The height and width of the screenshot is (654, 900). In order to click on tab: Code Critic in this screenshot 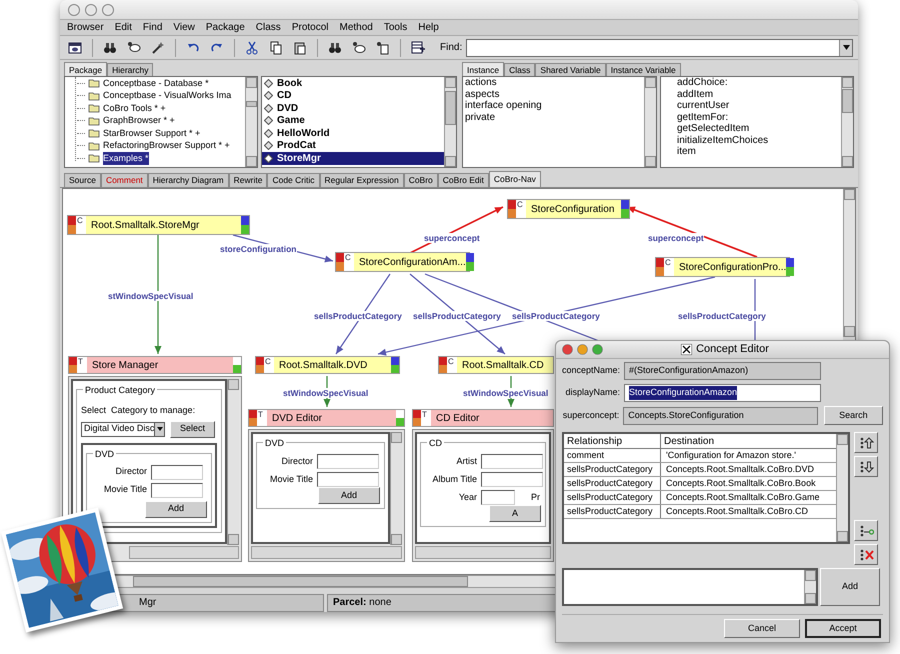, I will do `click(293, 180)`.